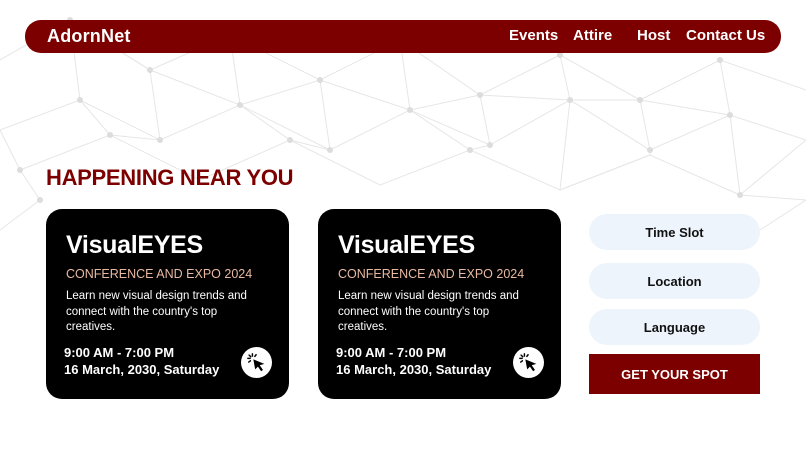  I want to click on section-title: HAPPENING NEAR YOU, so click(170, 177).